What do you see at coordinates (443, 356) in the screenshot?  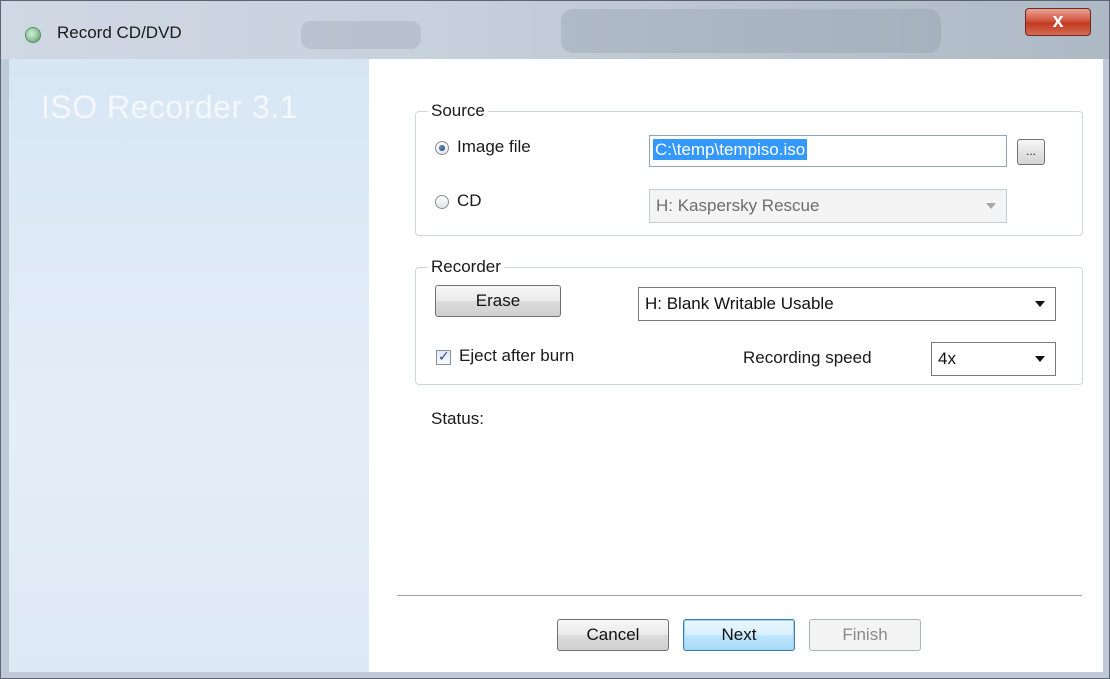 I see `eject-checkbox` at bounding box center [443, 356].